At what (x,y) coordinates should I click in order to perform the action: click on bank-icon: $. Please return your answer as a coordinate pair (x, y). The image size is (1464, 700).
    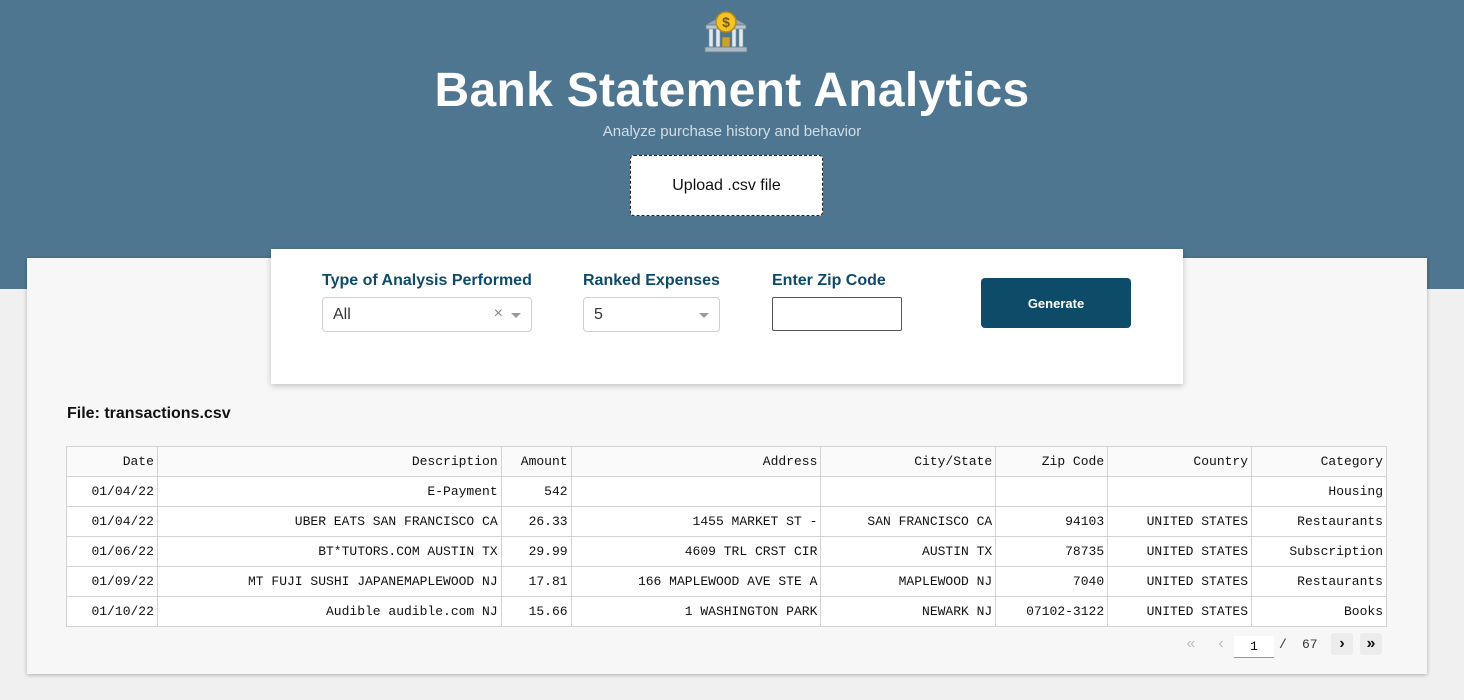
    Looking at the image, I should click on (726, 32).